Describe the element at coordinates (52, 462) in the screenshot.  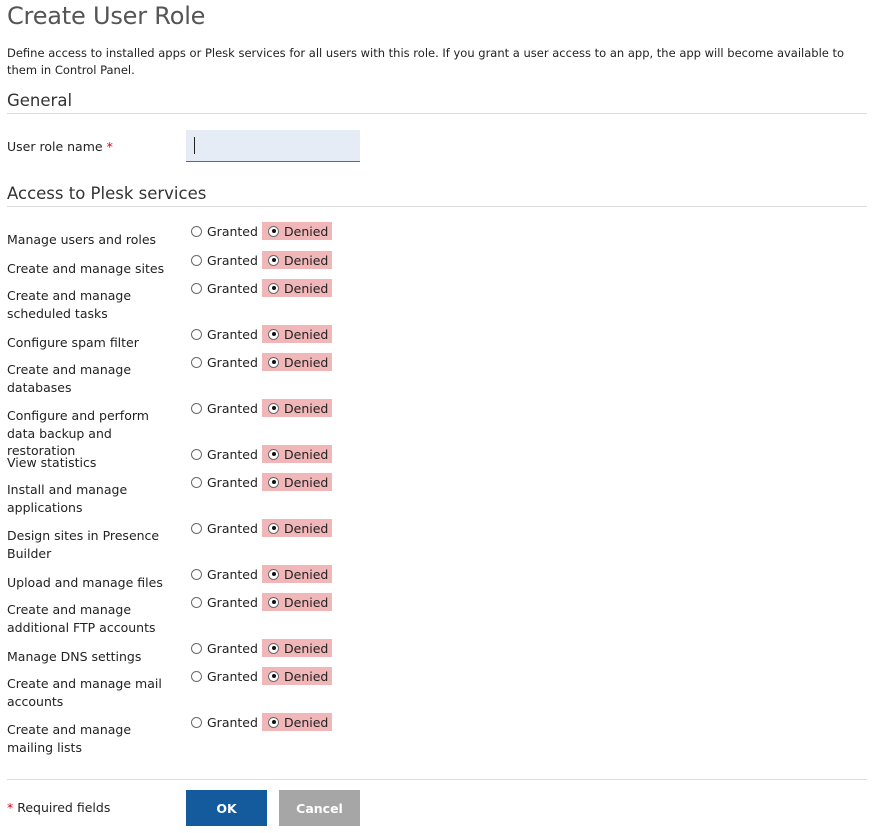
I see `service-label: View statistics` at that location.